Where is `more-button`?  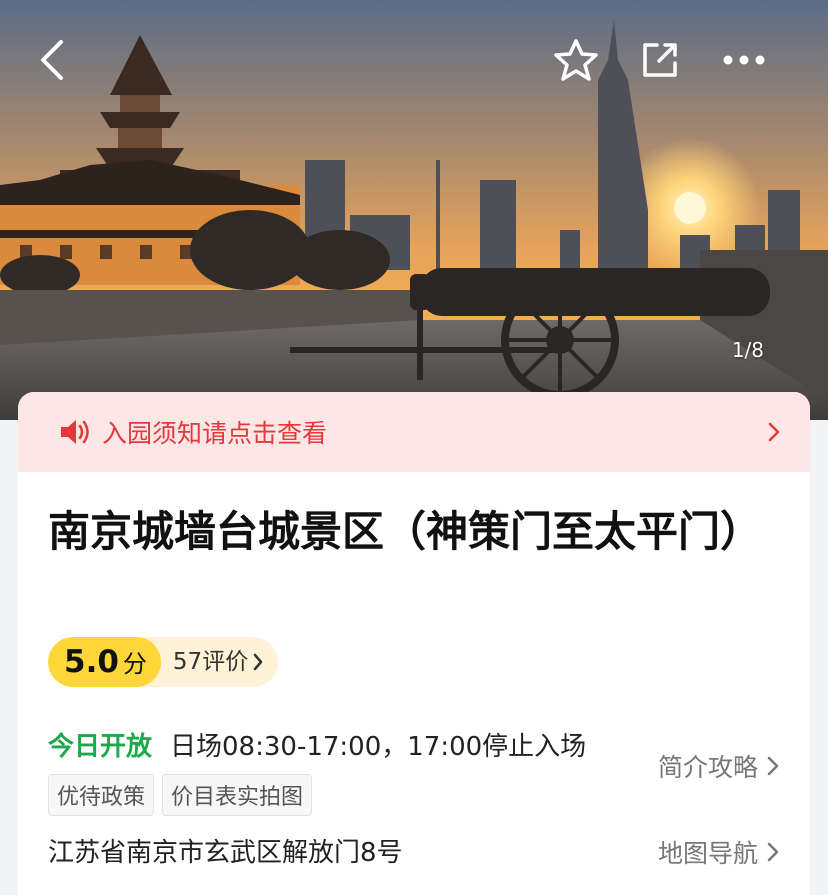 more-button is located at coordinates (744, 60).